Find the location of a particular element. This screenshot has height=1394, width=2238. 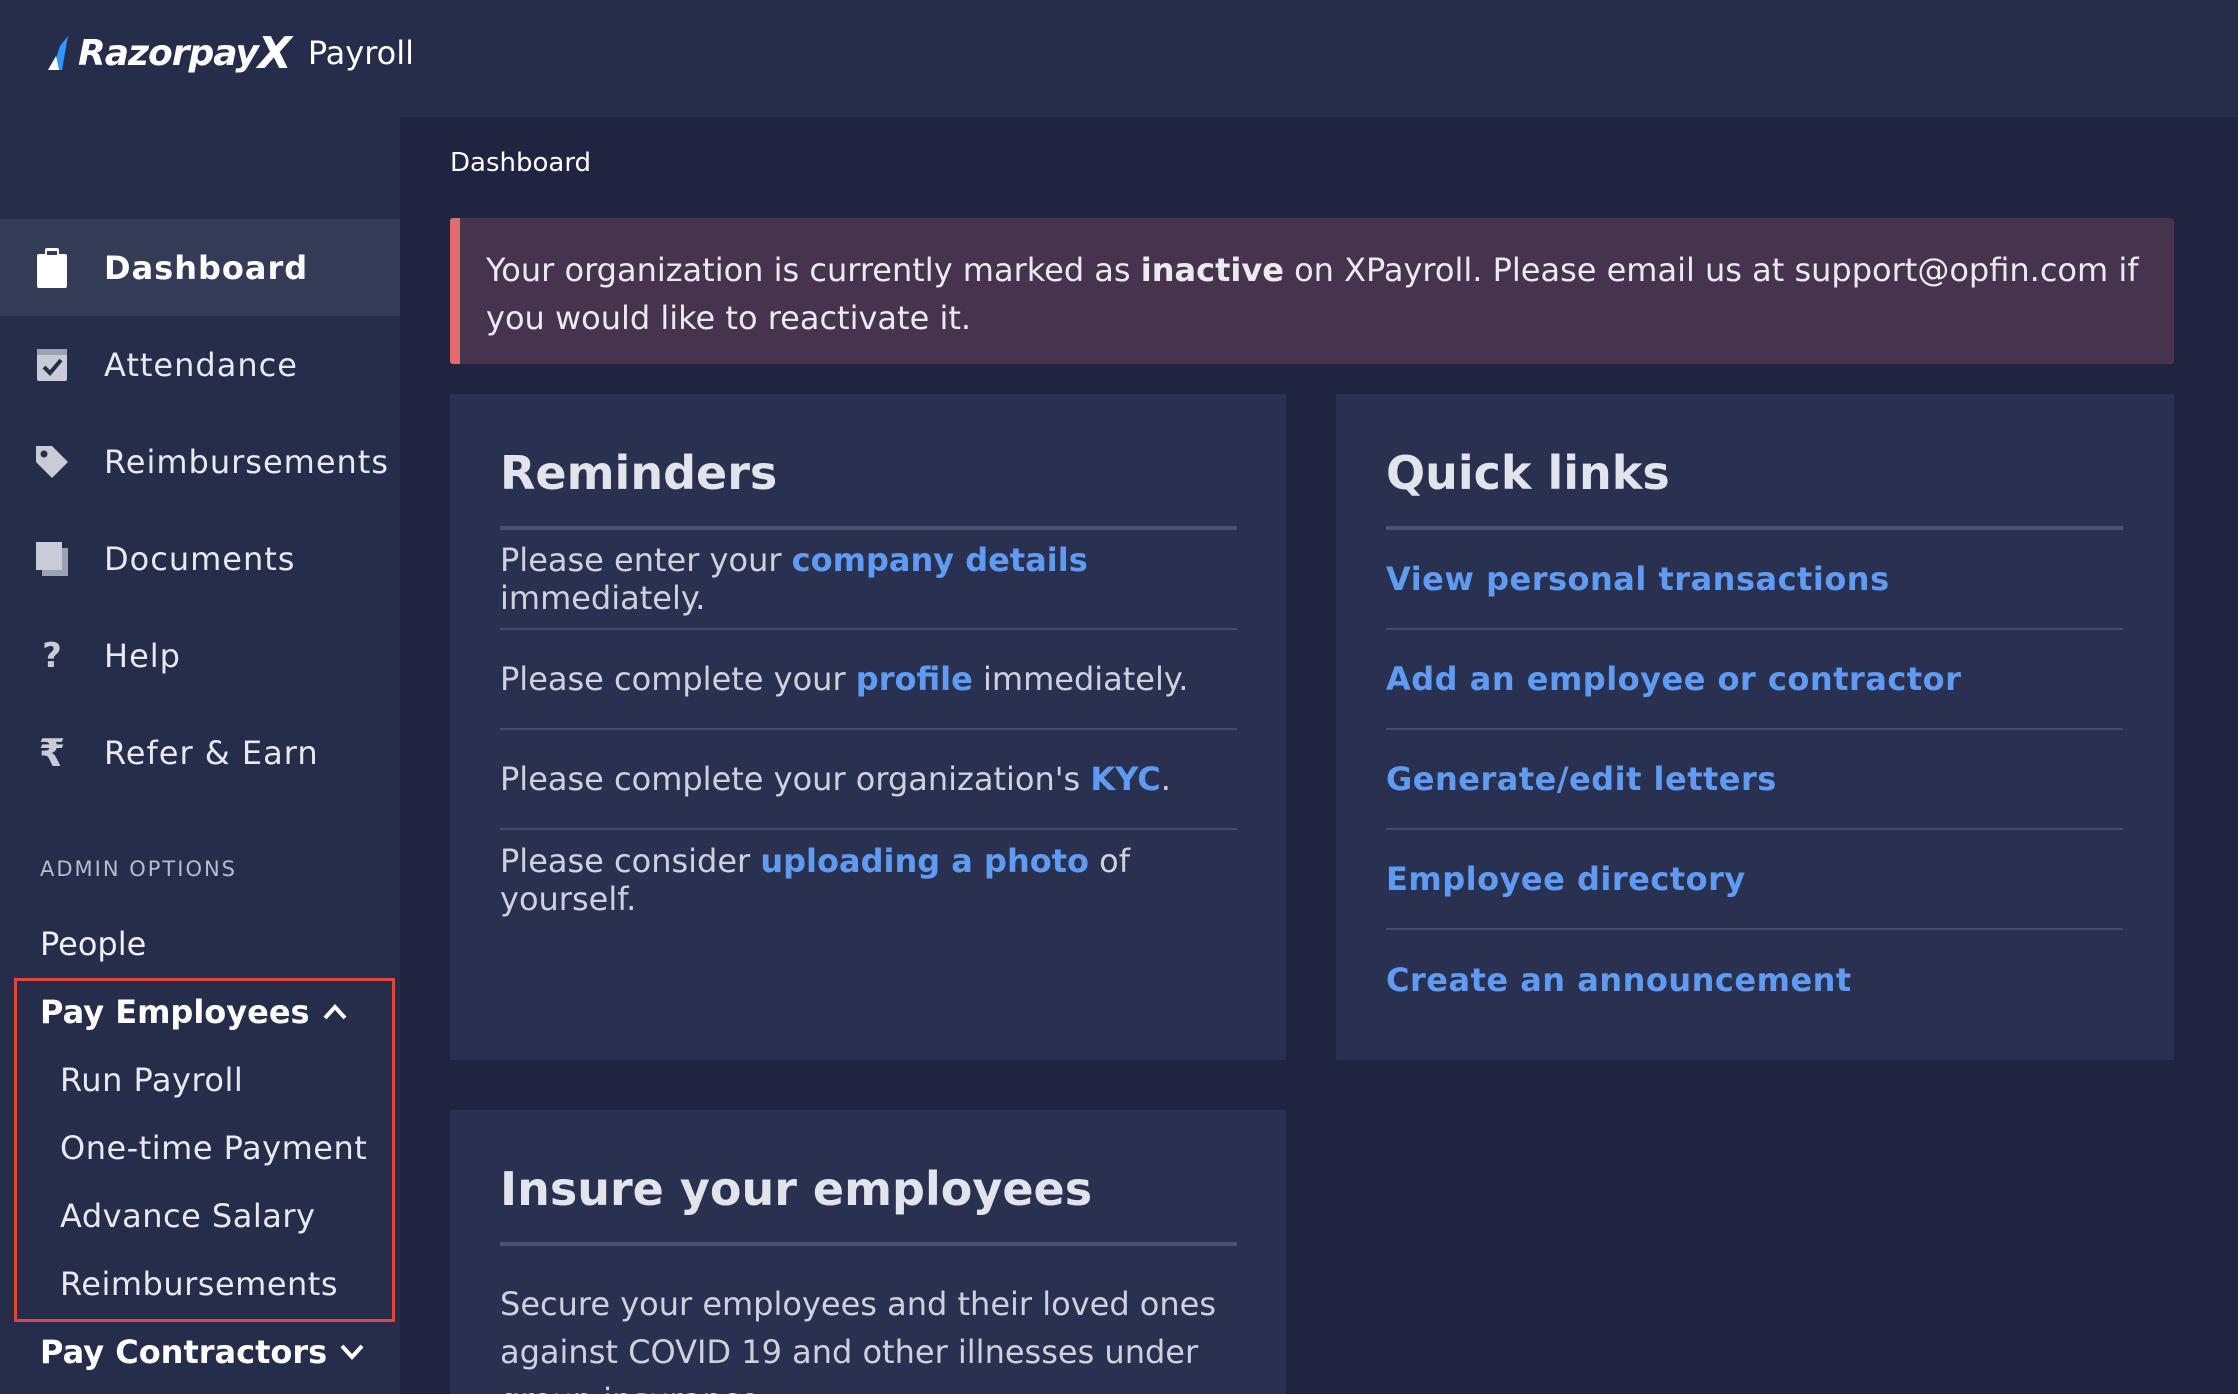

reminder-text: Please complete your is located at coordinates (678, 679).